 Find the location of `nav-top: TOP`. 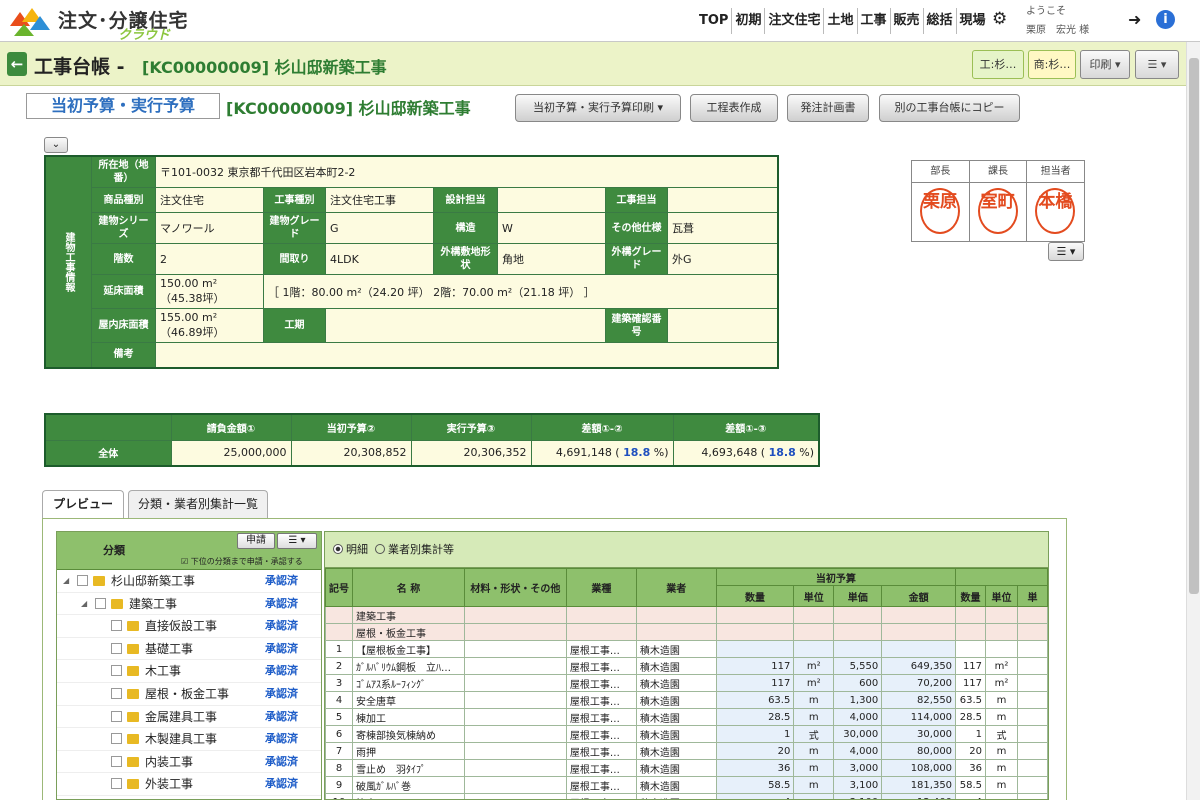

nav-top: TOP is located at coordinates (714, 21).